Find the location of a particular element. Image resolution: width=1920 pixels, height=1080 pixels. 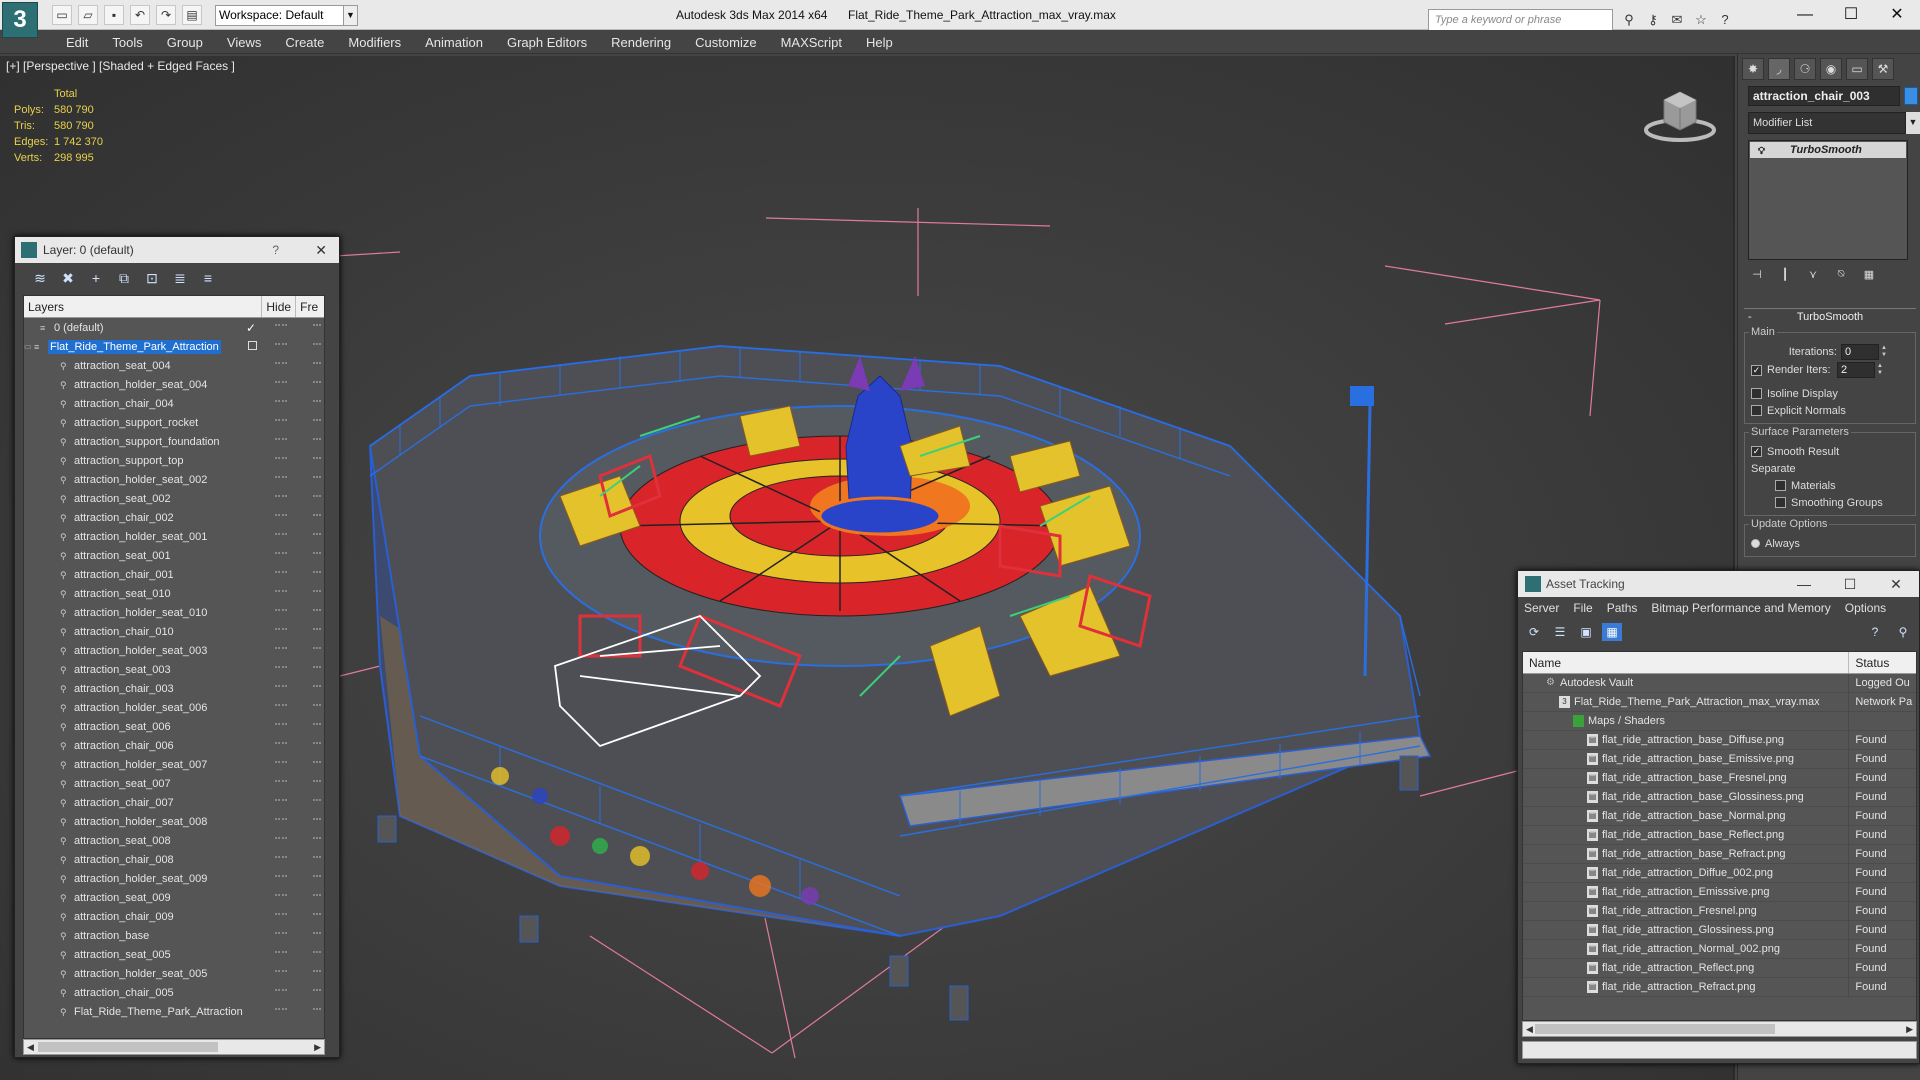

maximize-button: ☐ is located at coordinates (1851, 15).